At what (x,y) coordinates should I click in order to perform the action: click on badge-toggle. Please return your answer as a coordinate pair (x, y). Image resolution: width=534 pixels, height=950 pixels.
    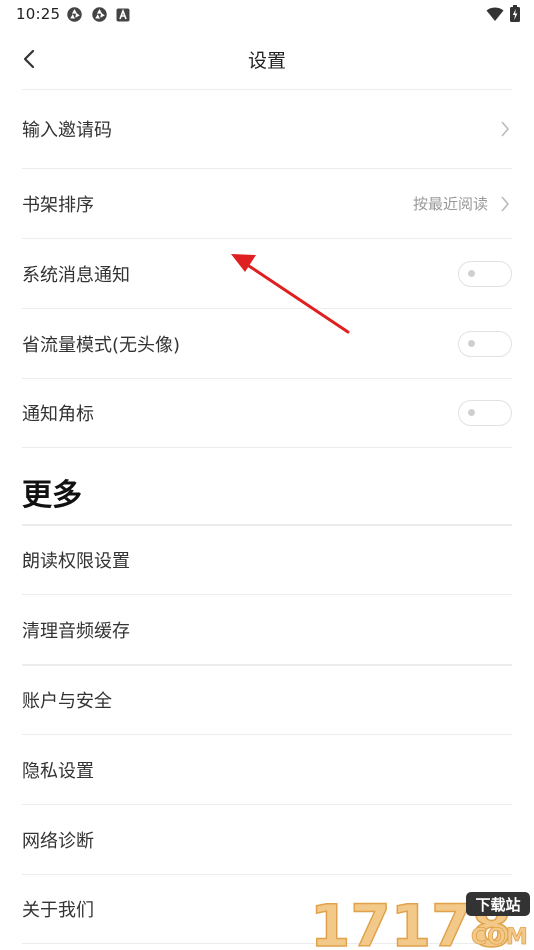
    Looking at the image, I should click on (485, 413).